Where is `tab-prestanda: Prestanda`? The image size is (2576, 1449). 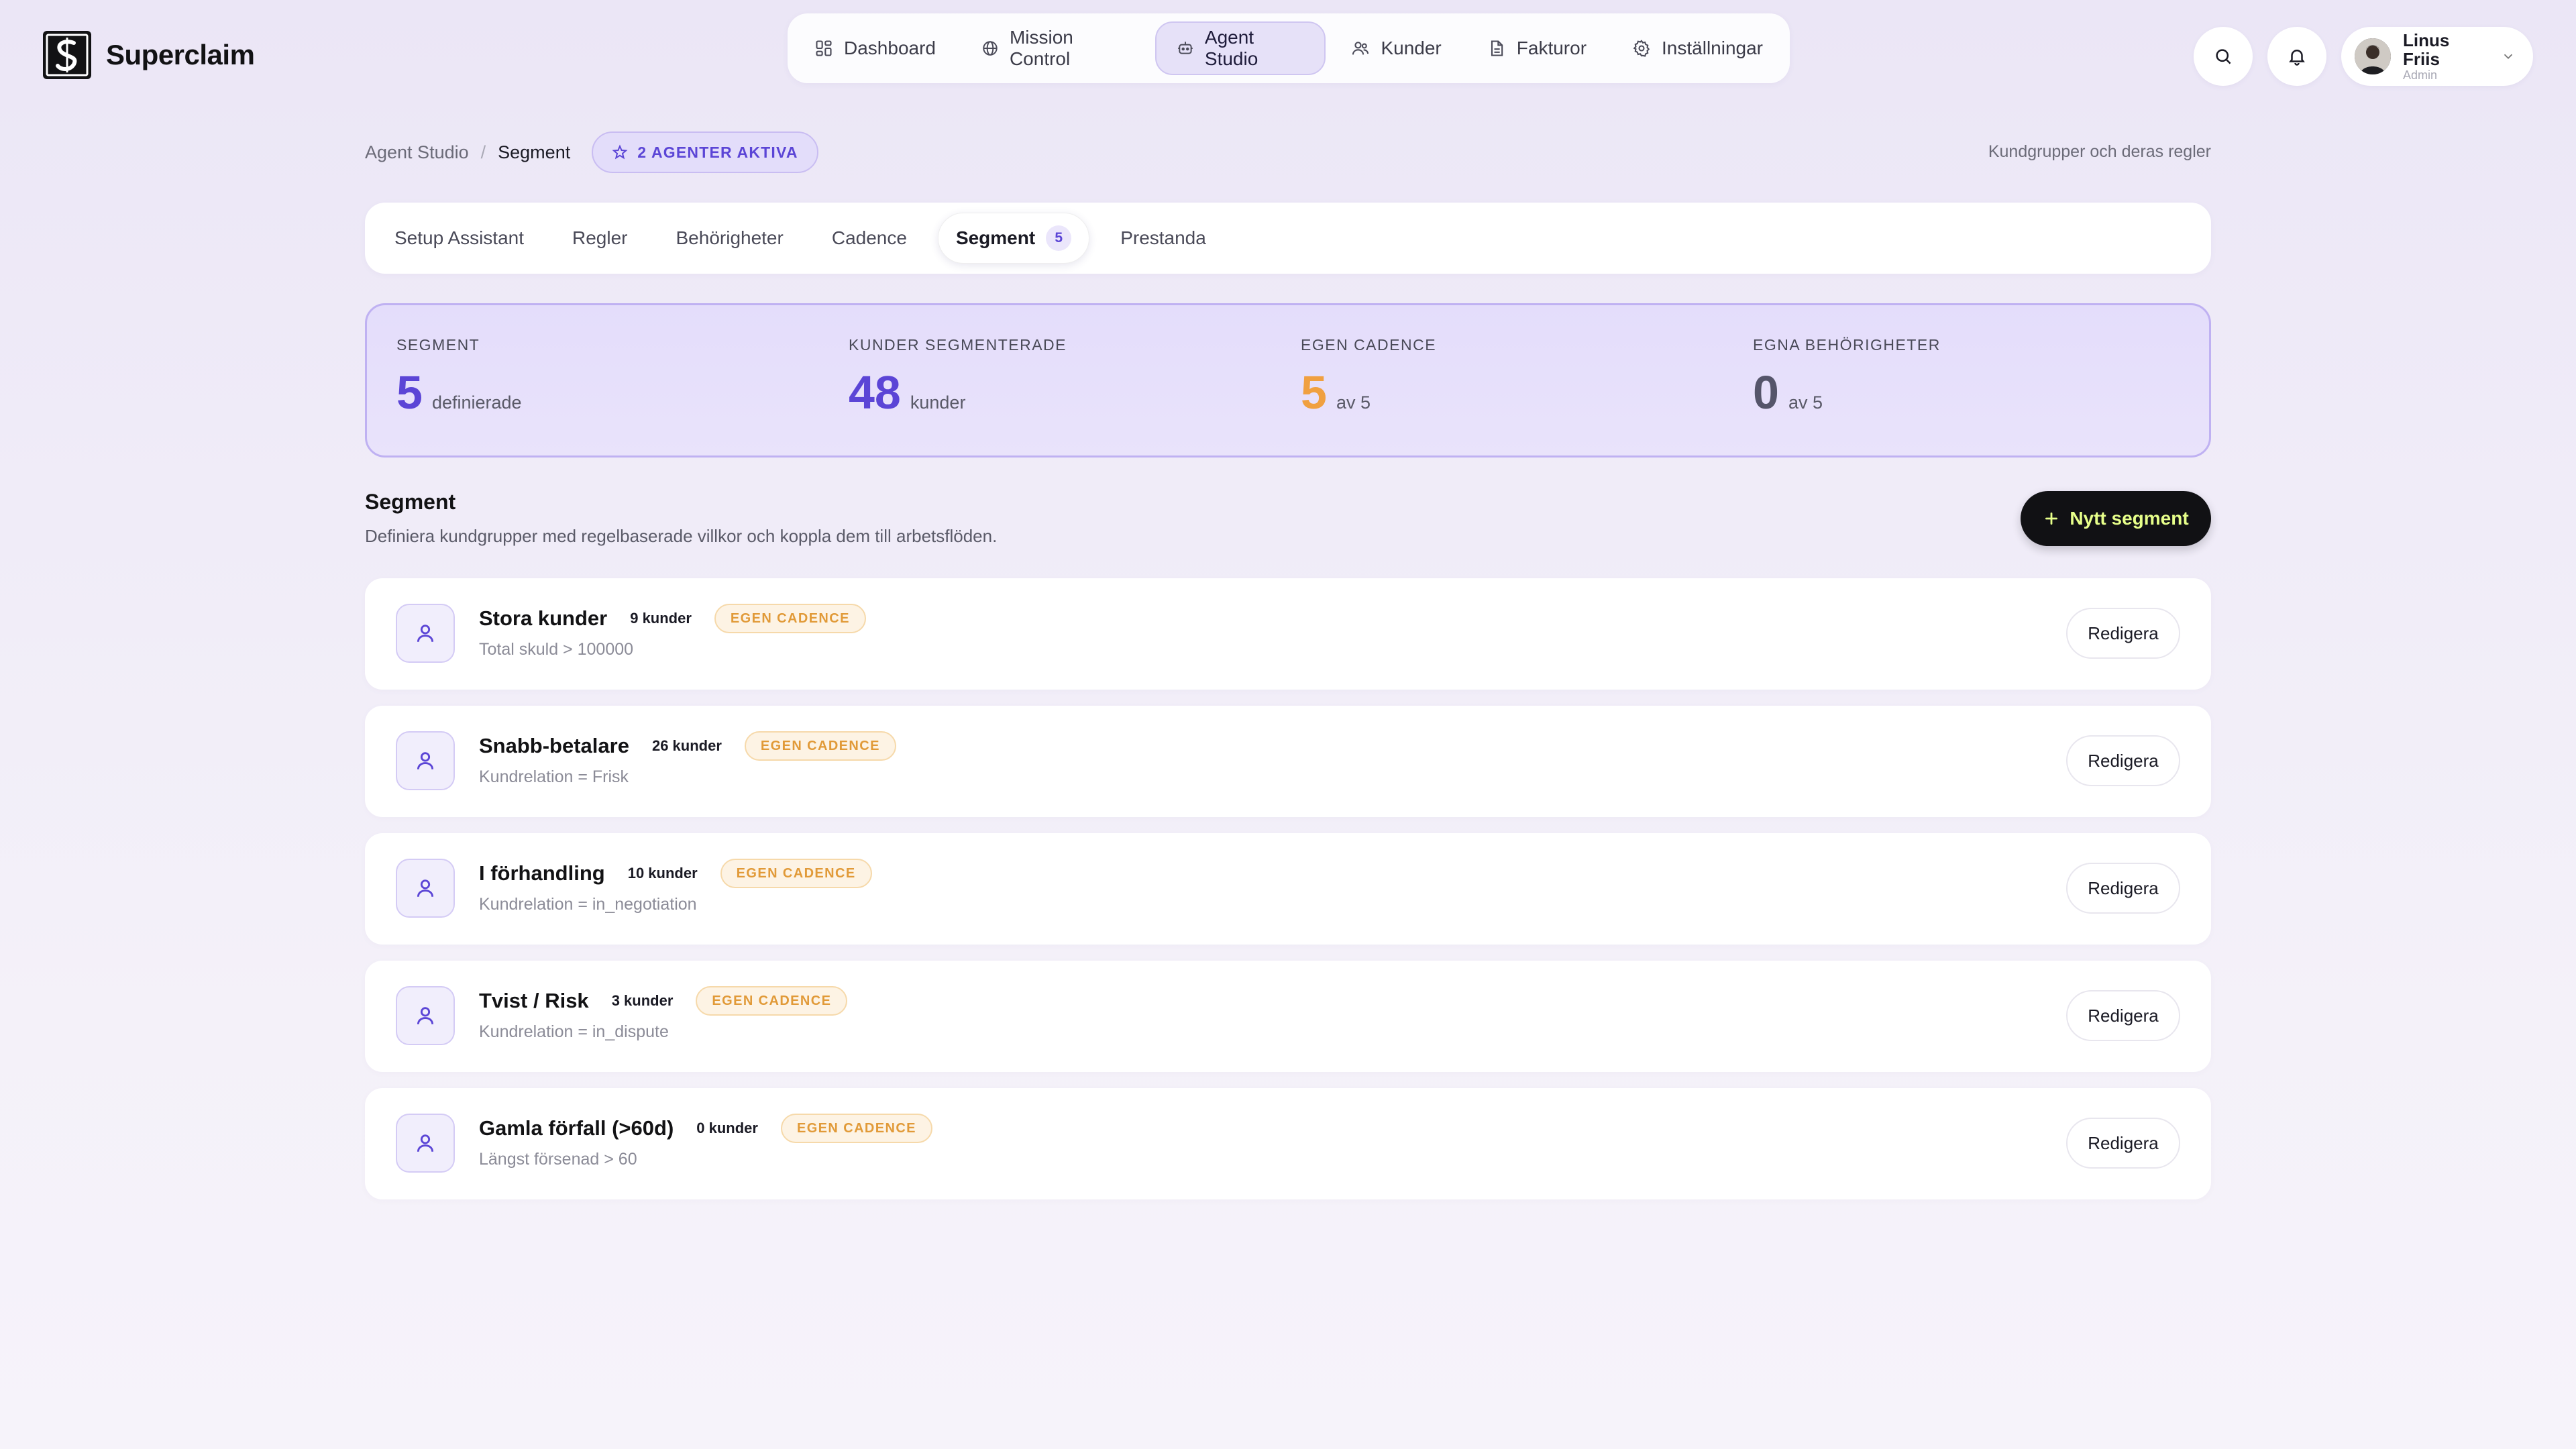
tab-prestanda: Prestanda is located at coordinates (1163, 238).